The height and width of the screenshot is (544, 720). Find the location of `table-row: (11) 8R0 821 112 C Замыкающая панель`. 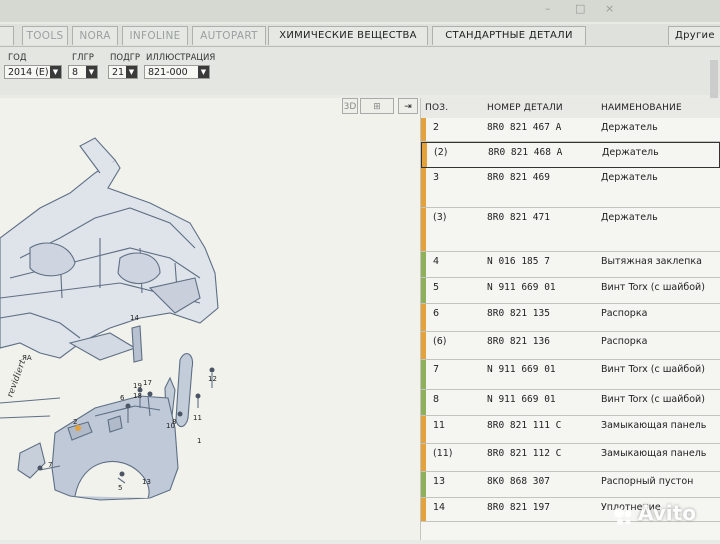

table-row: (11) 8R0 821 112 C Замыкающая панель is located at coordinates (570, 458).